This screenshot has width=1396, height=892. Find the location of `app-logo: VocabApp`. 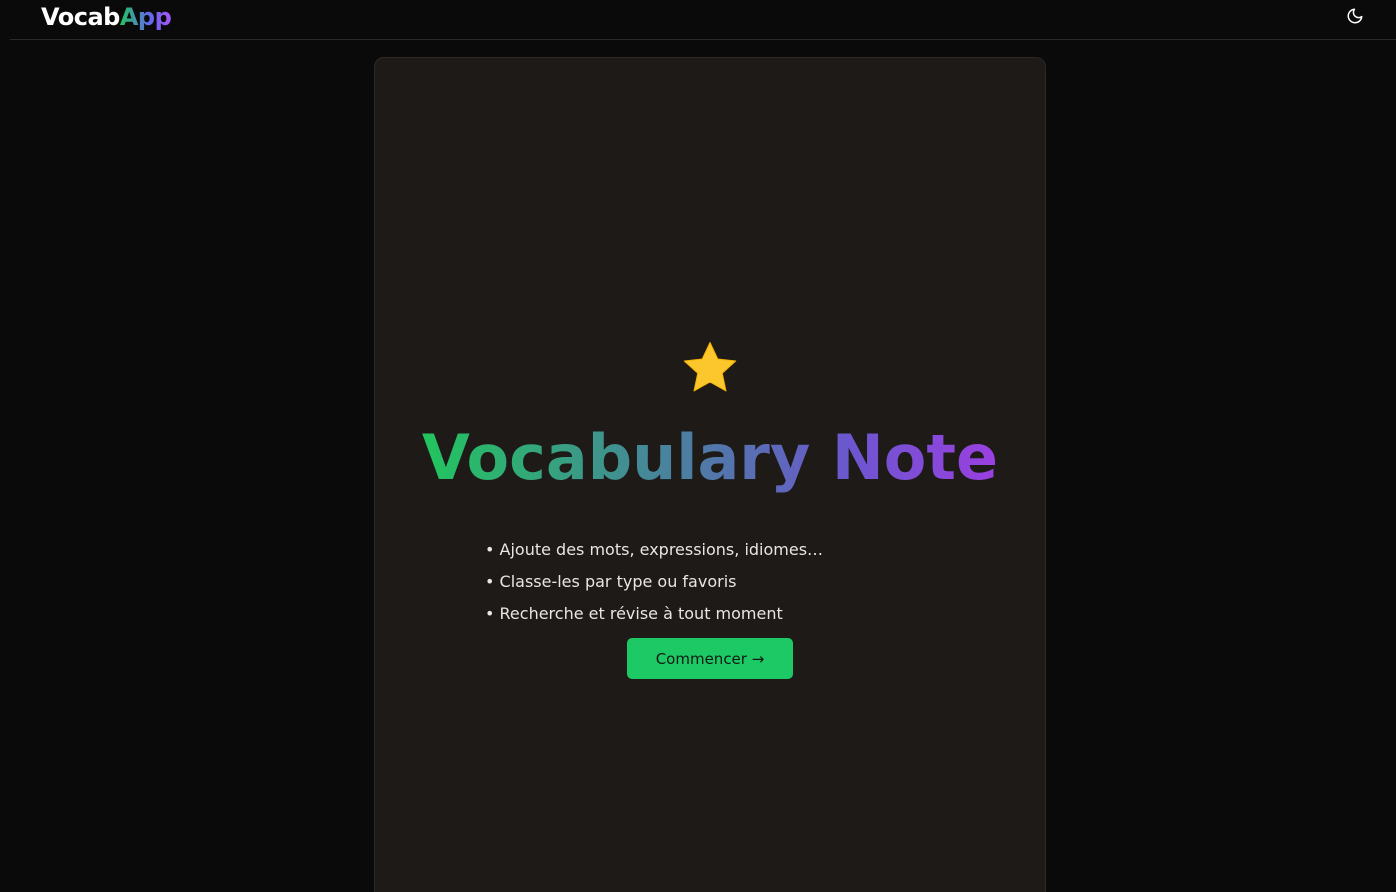

app-logo: VocabApp is located at coordinates (106, 17).